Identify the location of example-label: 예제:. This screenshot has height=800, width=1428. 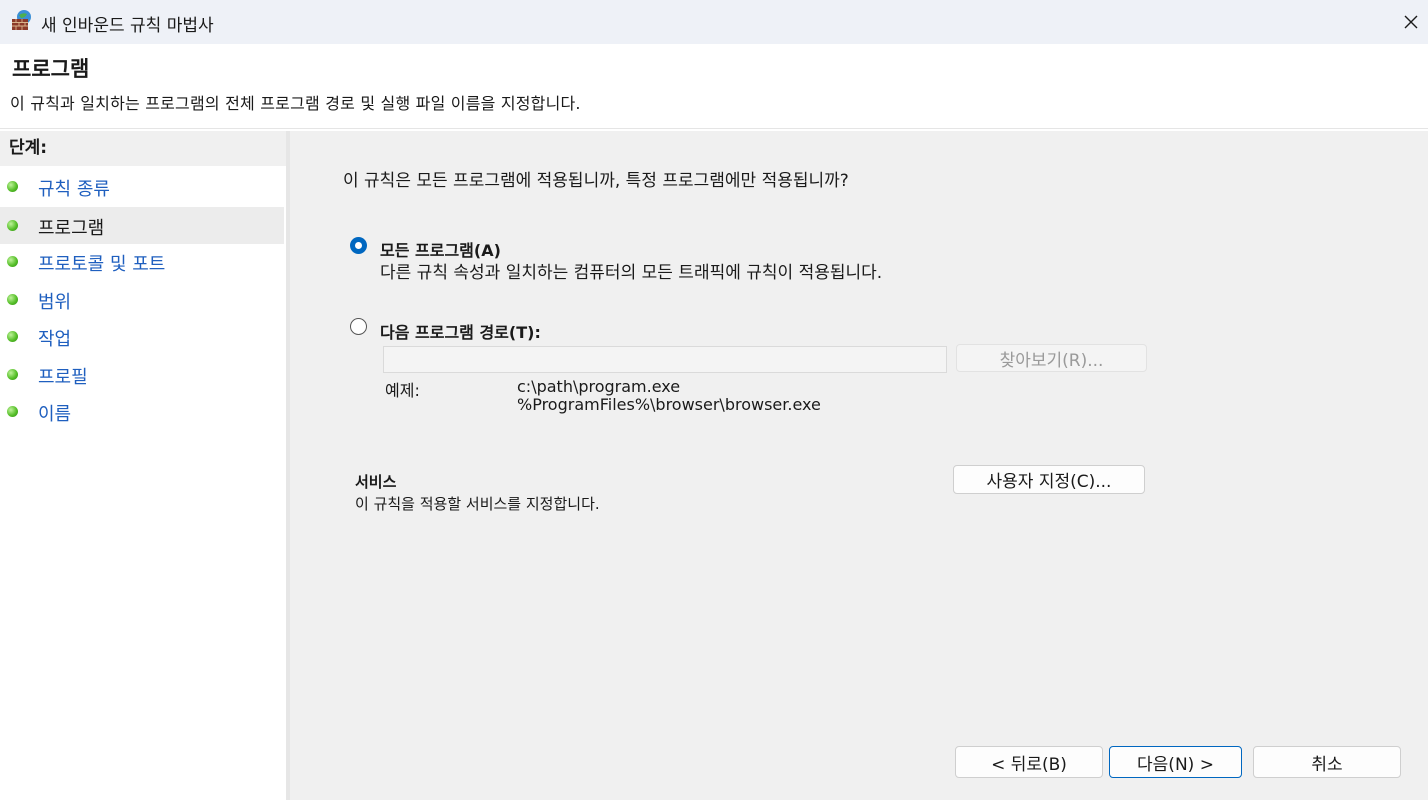
(402, 390).